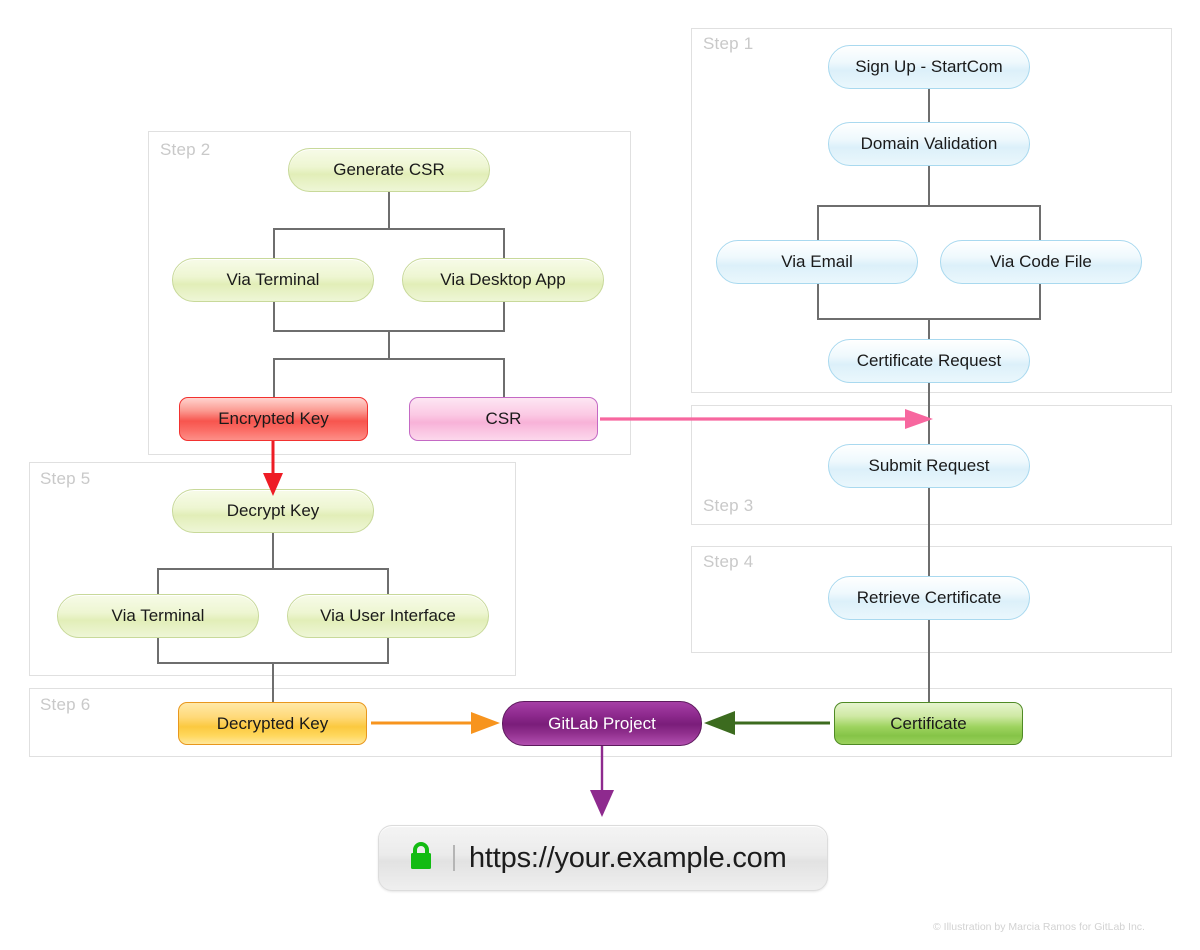  I want to click on padlock-icon, so click(421, 858).